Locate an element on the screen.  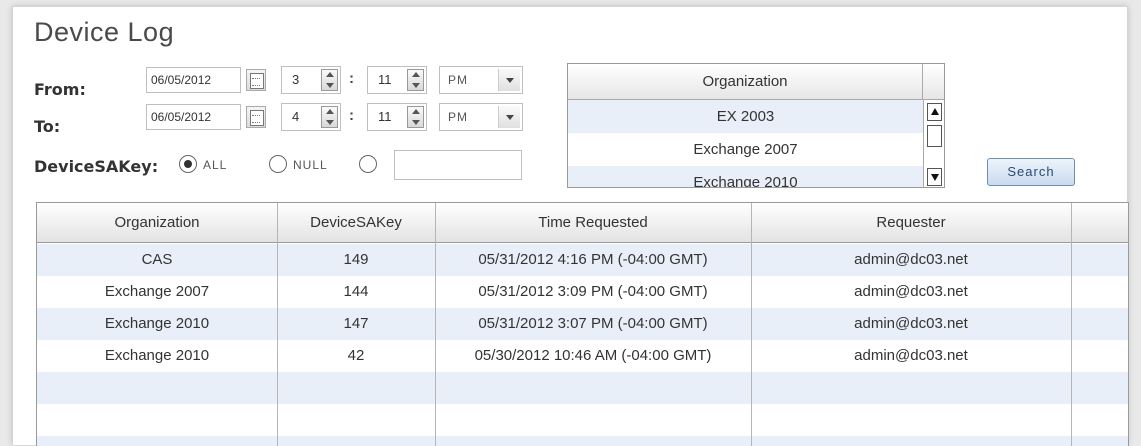
organization-list-header-corner is located at coordinates (933, 82).